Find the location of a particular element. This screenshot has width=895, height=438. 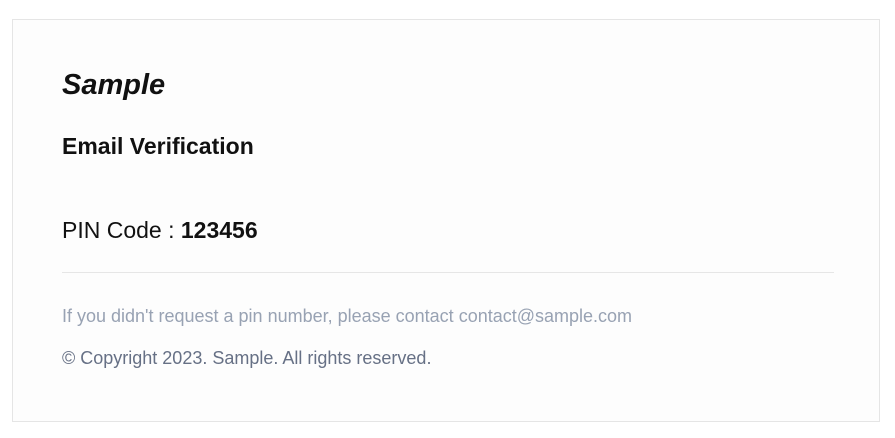

pin-code-row: PIN Code : 123456 is located at coordinates (160, 230).